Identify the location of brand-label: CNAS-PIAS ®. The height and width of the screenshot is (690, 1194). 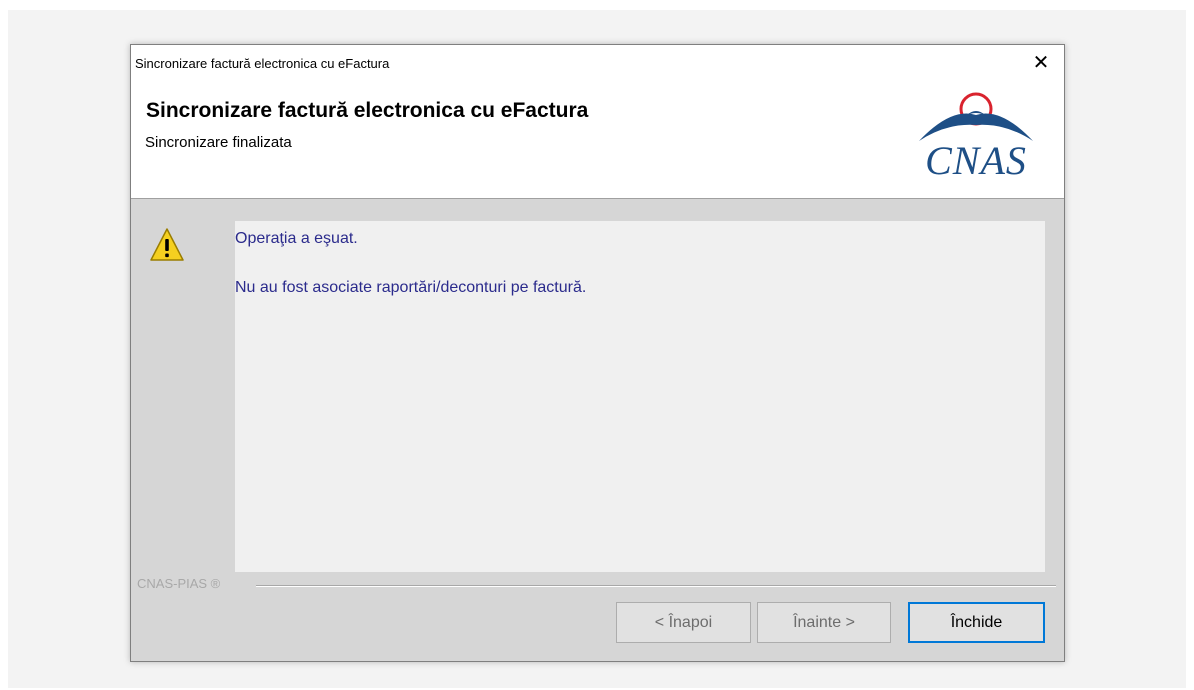
(179, 583).